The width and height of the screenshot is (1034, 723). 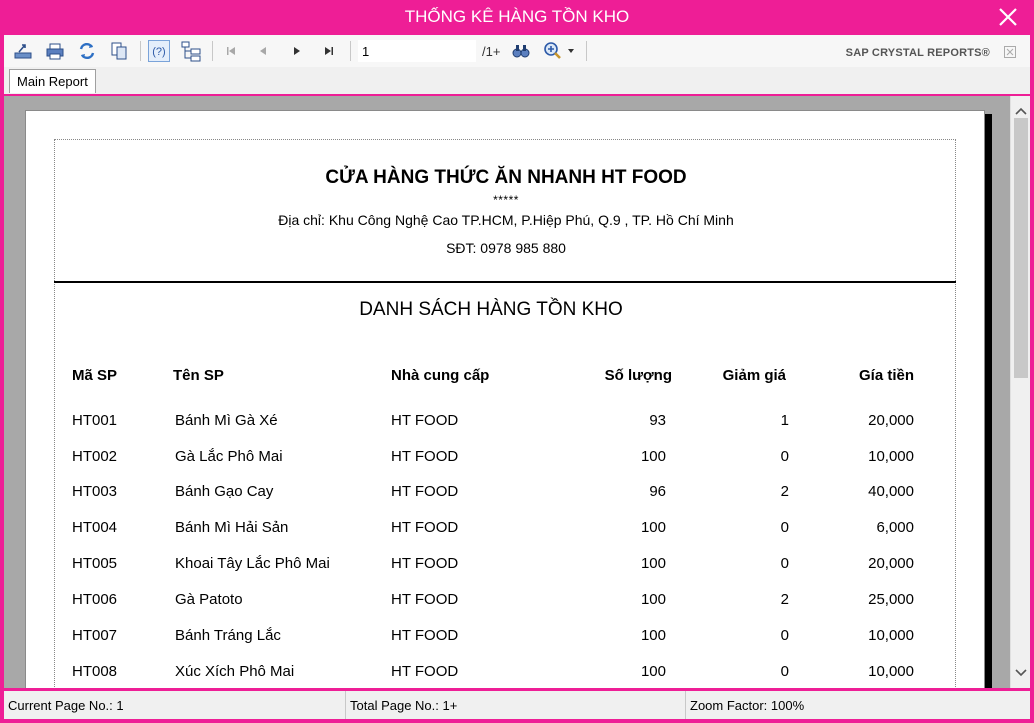 What do you see at coordinates (657, 491) in the screenshot?
I see `cell-quantity: 96` at bounding box center [657, 491].